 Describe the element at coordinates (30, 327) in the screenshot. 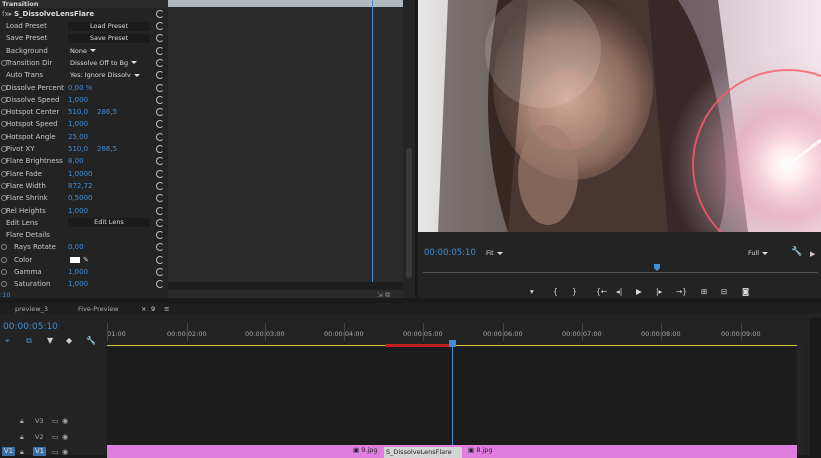

I see `timeline-timecode: 00:00:05:10` at that location.